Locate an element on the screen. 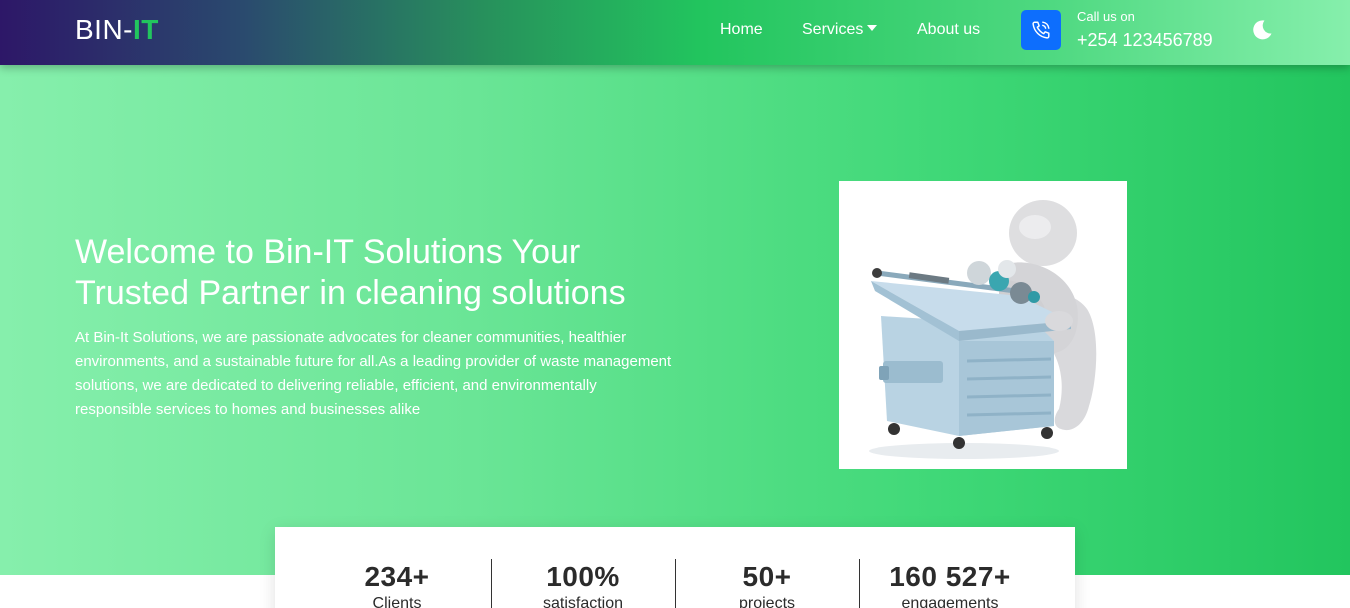 Image resolution: width=1350 pixels, height=608 pixels. stat-value: 50+ is located at coordinates (767, 576).